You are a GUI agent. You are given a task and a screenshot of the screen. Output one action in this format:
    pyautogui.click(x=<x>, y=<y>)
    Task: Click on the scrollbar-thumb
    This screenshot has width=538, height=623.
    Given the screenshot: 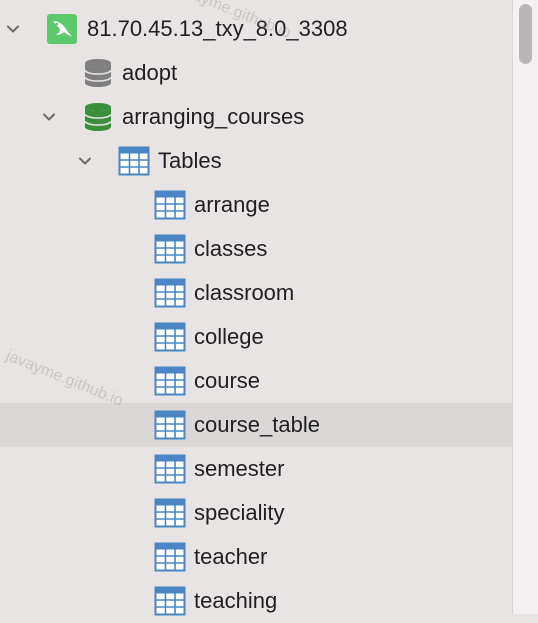 What is the action you would take?
    pyautogui.click(x=525, y=34)
    